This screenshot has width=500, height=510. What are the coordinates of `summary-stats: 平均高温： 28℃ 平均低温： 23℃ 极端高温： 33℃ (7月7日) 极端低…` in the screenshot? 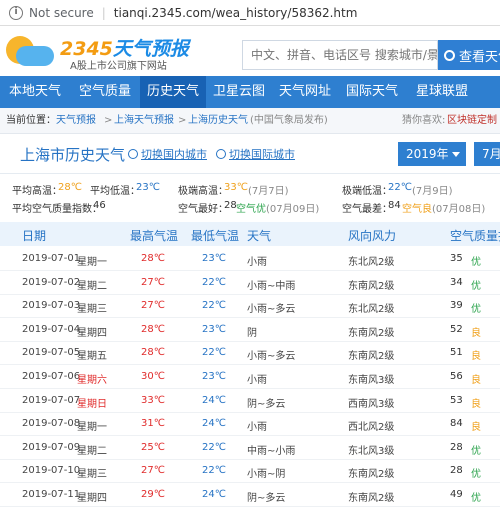 It's located at (250, 197).